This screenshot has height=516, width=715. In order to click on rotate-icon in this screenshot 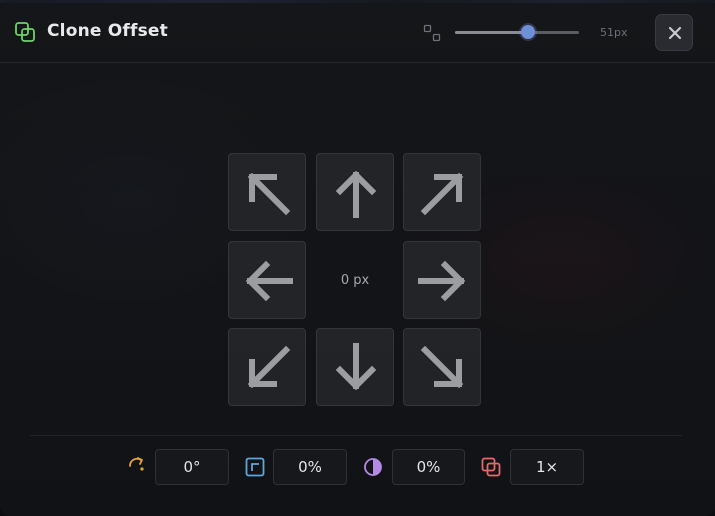, I will do `click(136, 464)`.